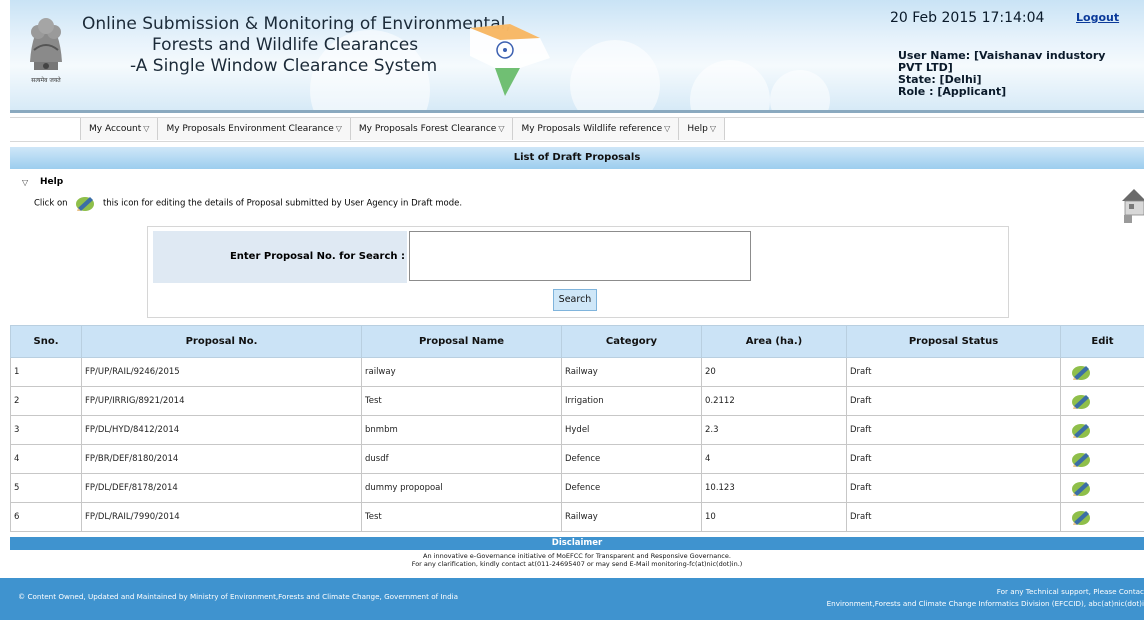 This screenshot has height=620, width=1144. What do you see at coordinates (774, 401) in the screenshot?
I see `cell-area: 0.2112` at bounding box center [774, 401].